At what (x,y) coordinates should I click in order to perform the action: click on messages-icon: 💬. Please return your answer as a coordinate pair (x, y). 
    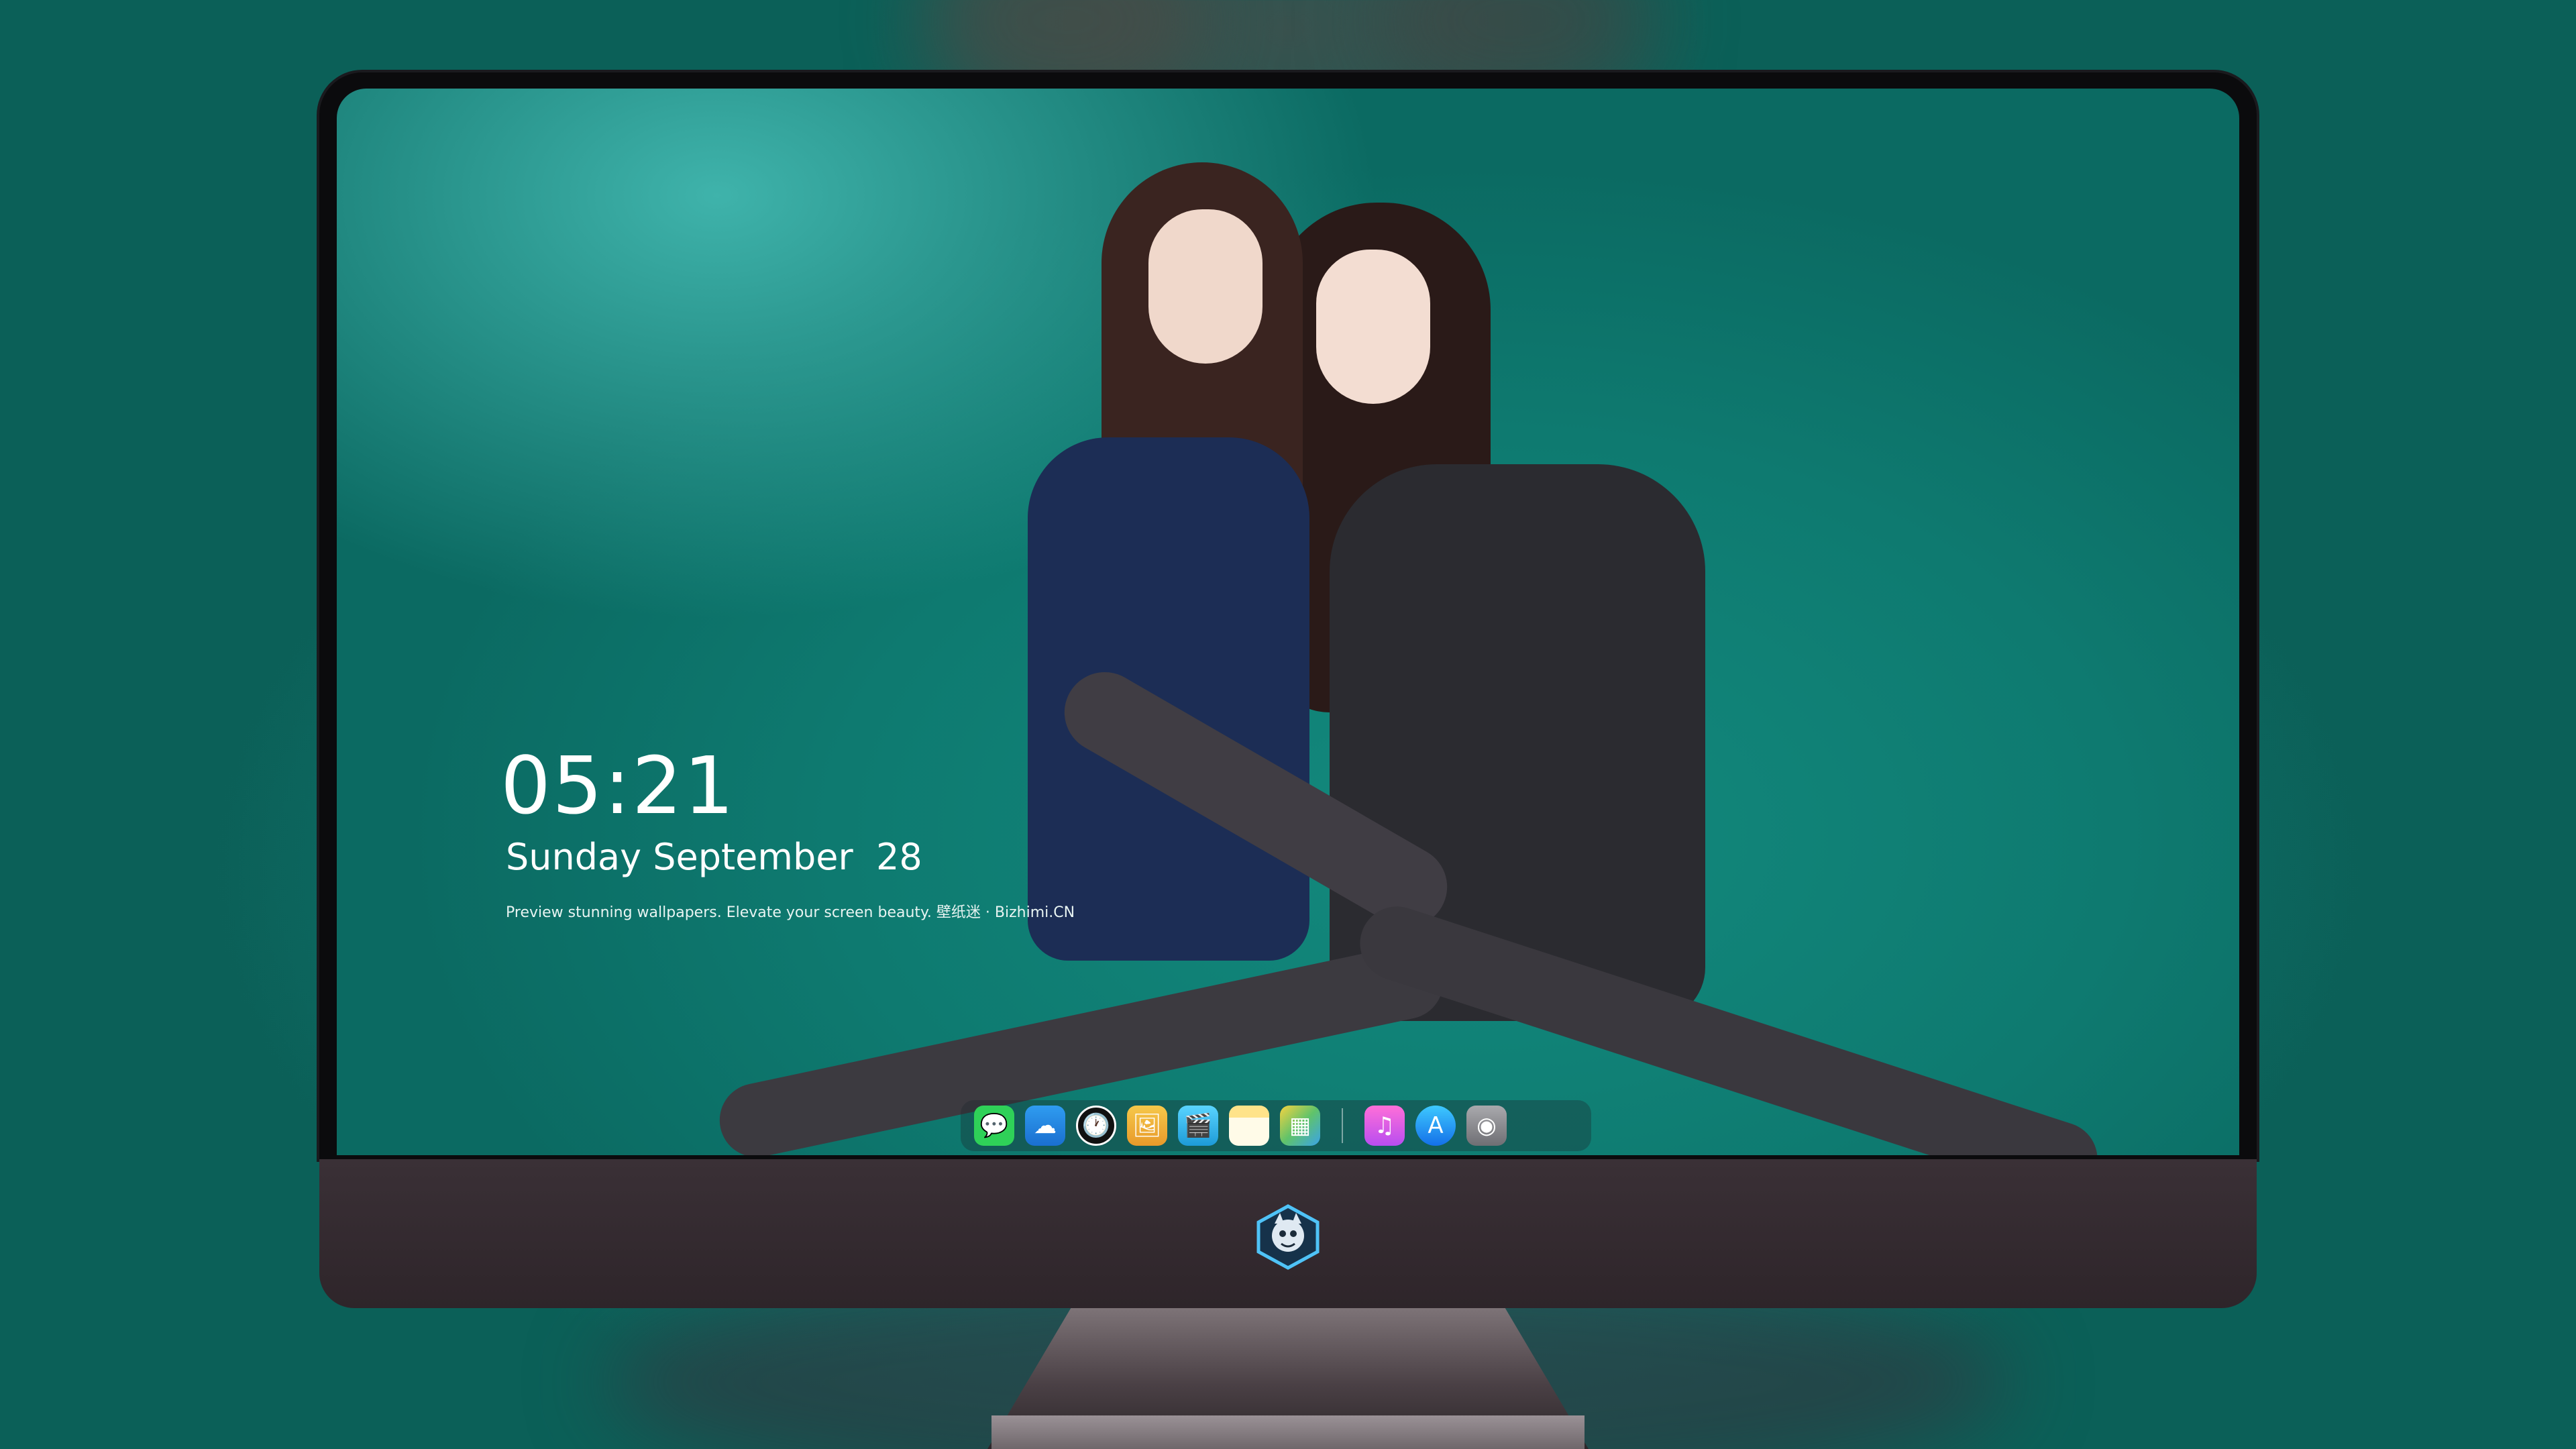
    Looking at the image, I should click on (994, 1126).